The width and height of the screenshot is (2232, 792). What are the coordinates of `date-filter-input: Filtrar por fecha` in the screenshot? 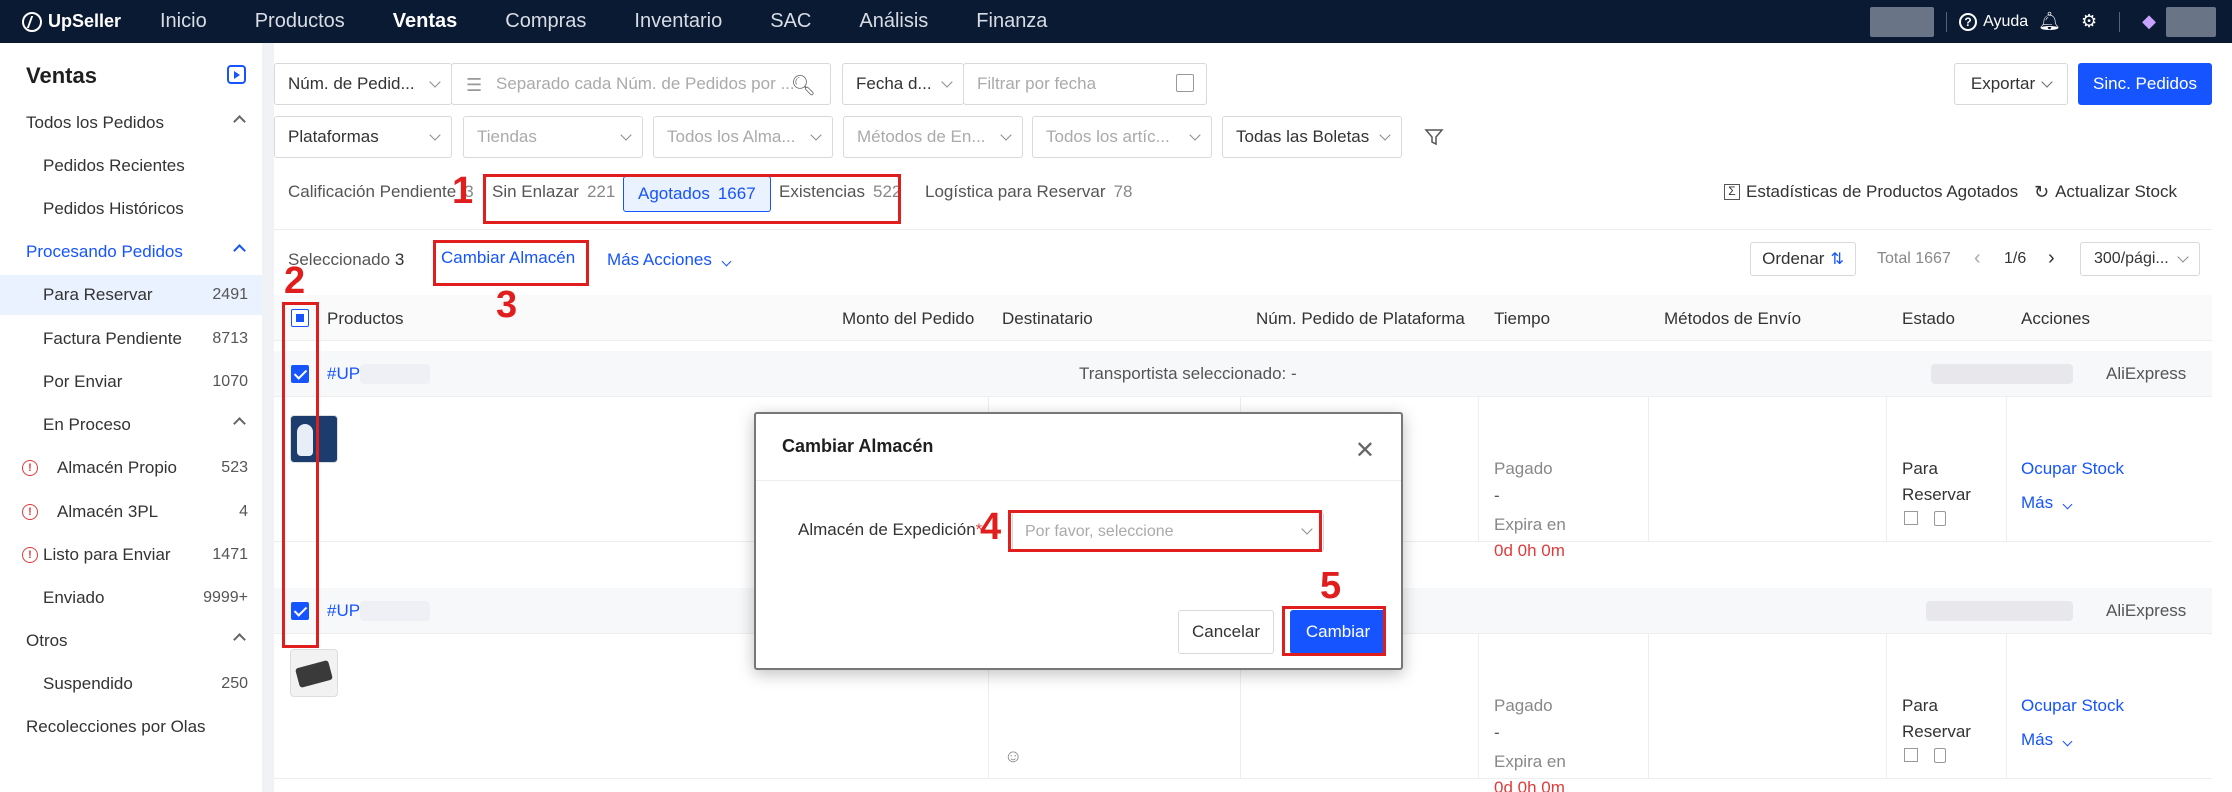 It's located at (1085, 84).